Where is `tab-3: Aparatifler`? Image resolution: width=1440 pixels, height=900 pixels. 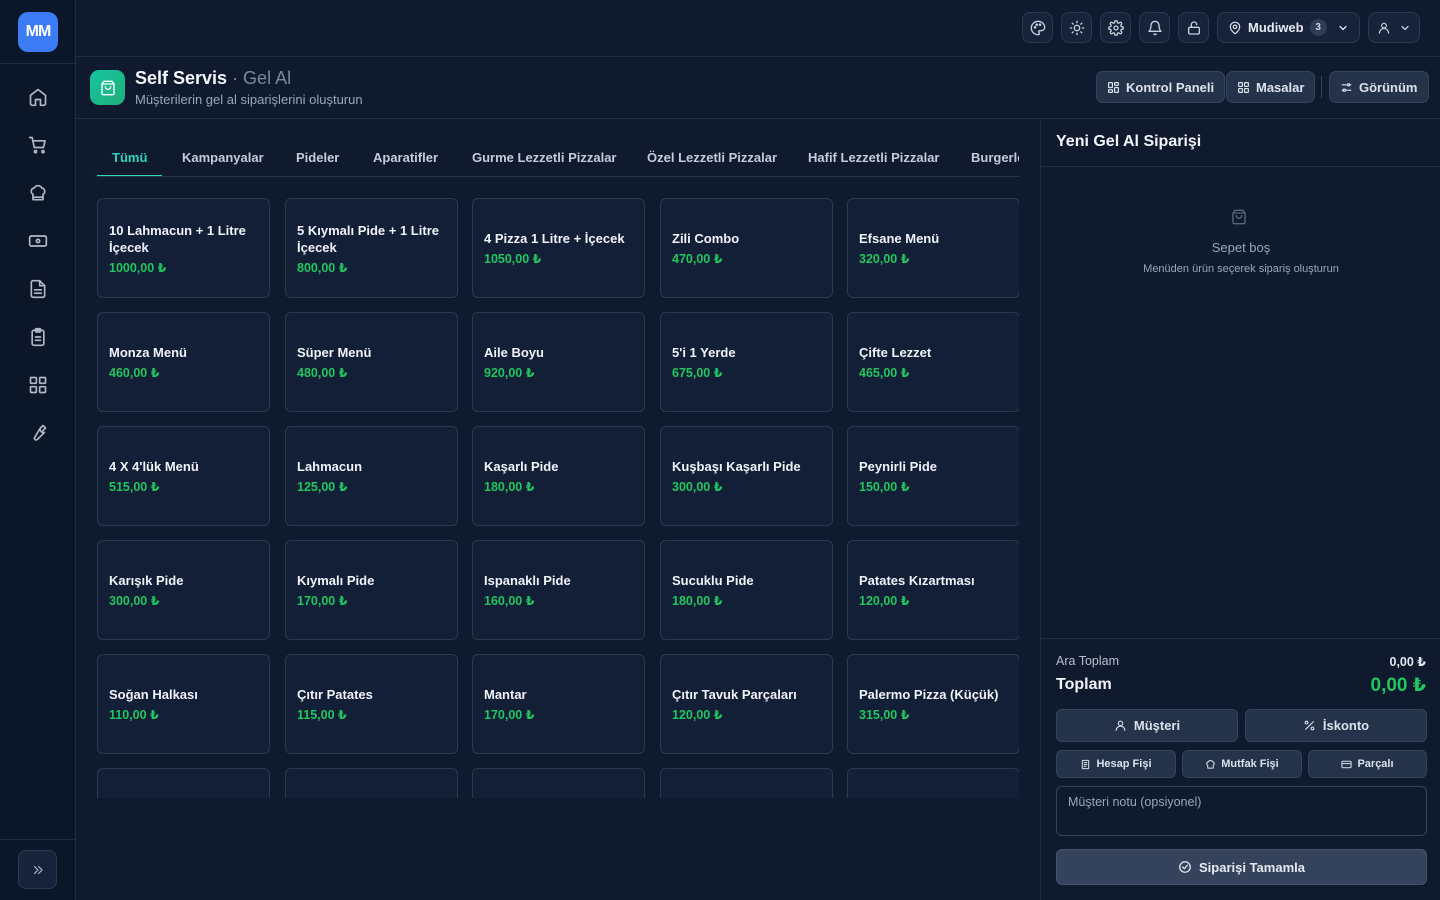
tab-3: Aparatifler is located at coordinates (405, 157).